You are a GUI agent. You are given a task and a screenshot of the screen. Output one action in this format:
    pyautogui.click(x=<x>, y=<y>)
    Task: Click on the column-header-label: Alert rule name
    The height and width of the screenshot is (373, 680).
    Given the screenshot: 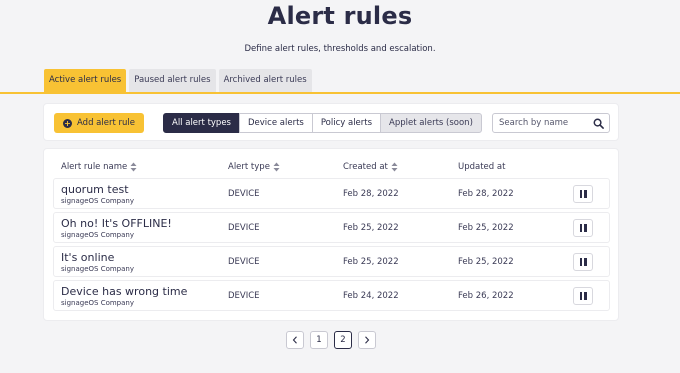 What is the action you would take?
    pyautogui.click(x=94, y=167)
    